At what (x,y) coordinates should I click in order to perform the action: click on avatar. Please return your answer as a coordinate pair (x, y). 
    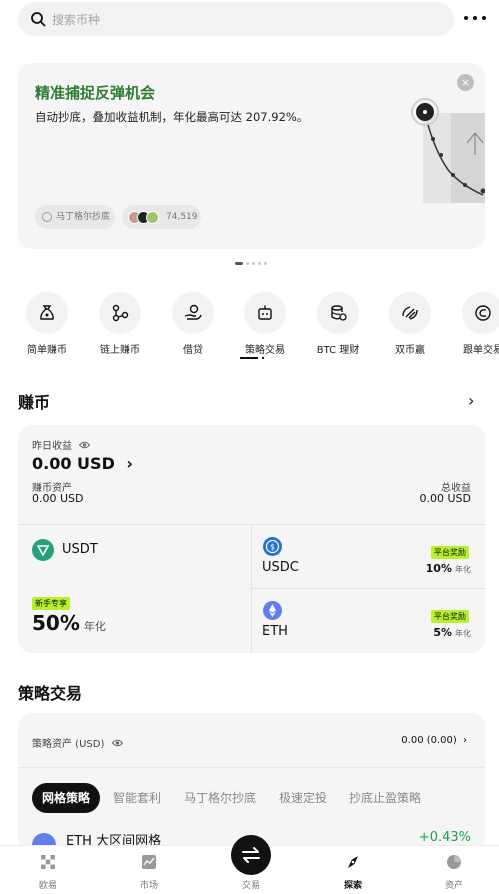
    Looking at the image, I should click on (152, 217).